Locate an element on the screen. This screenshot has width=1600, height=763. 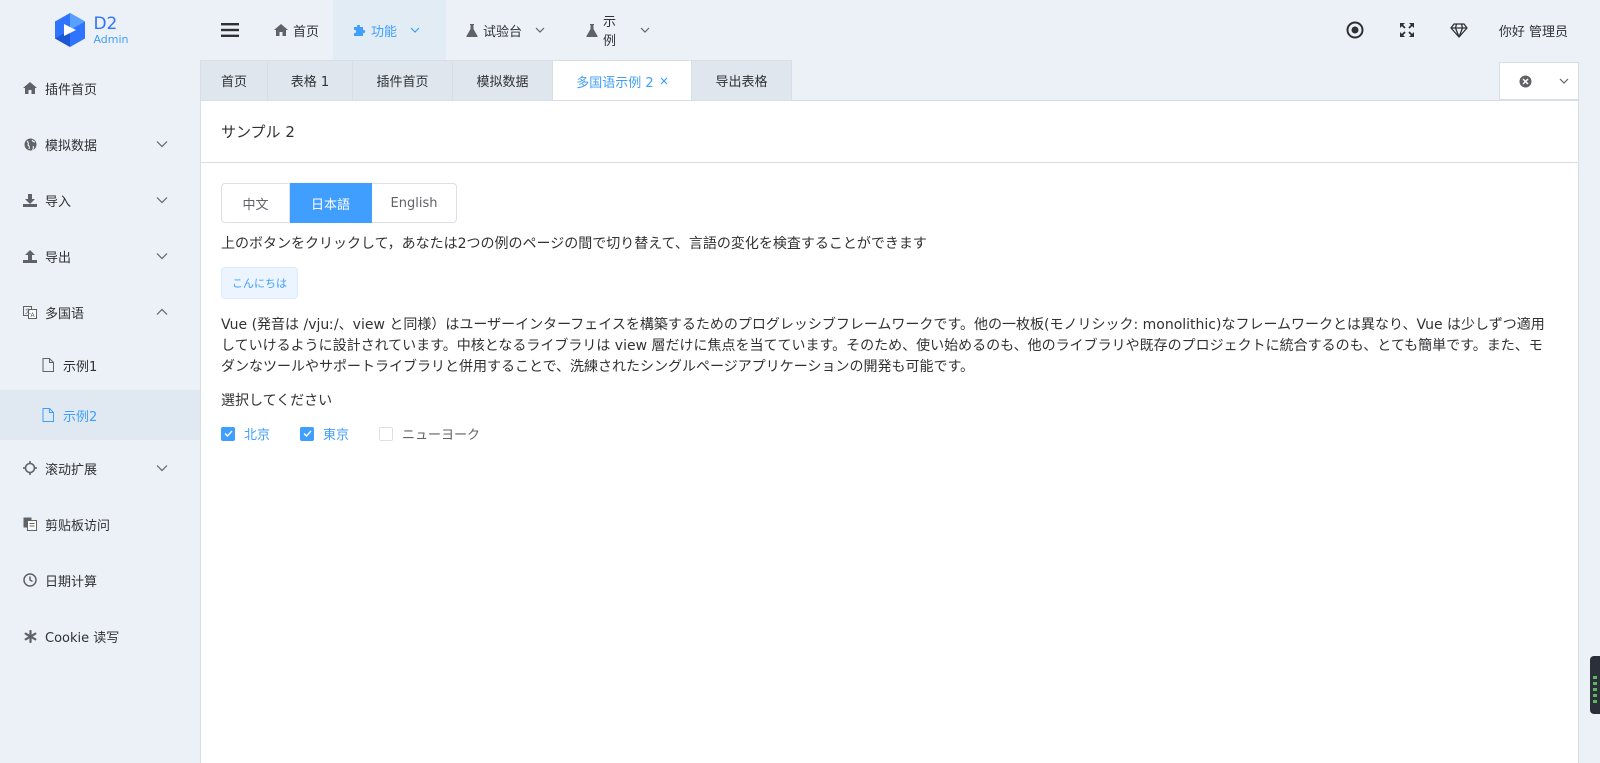
language-icon: 文A is located at coordinates (30, 312).